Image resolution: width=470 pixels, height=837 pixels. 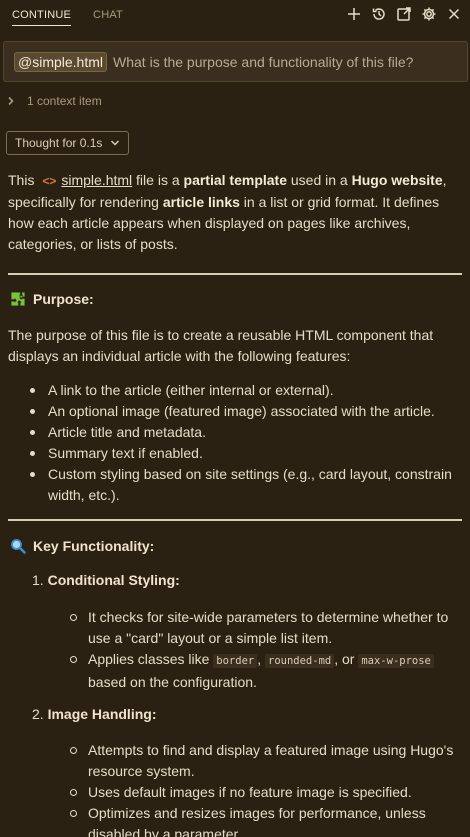 What do you see at coordinates (11, 101) in the screenshot?
I see `chevron-right-icon` at bounding box center [11, 101].